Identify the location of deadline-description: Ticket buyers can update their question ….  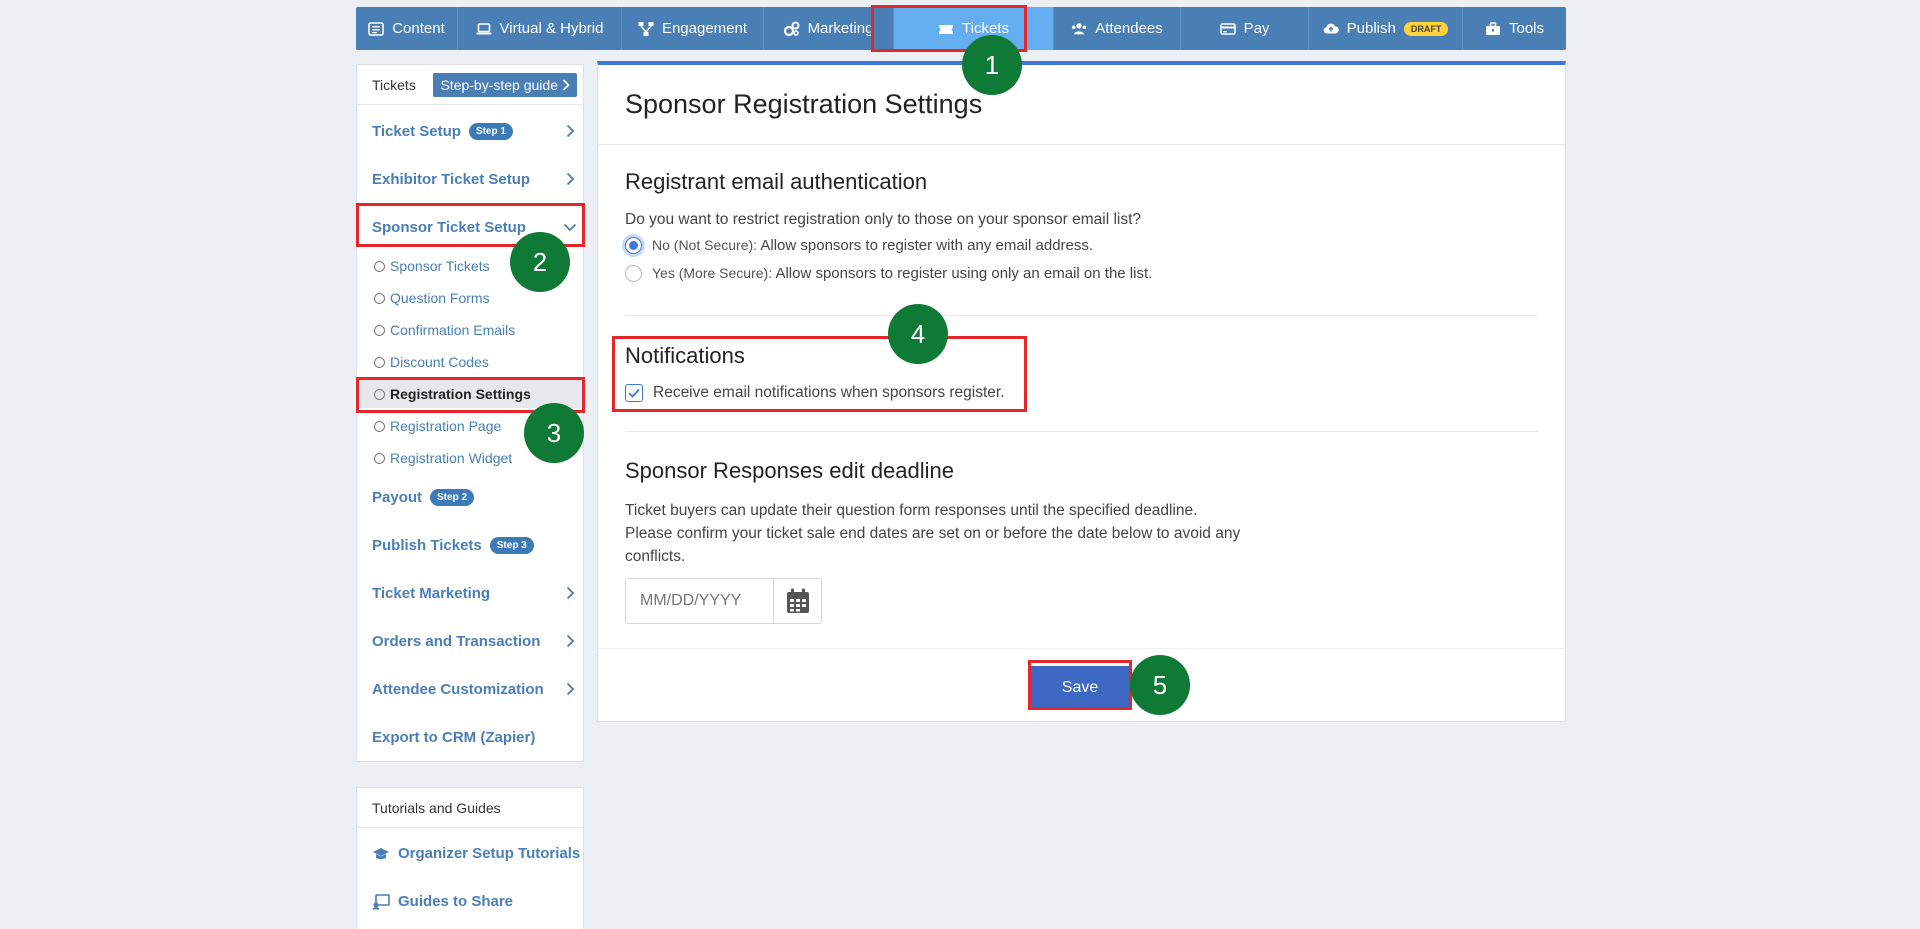
(932, 533).